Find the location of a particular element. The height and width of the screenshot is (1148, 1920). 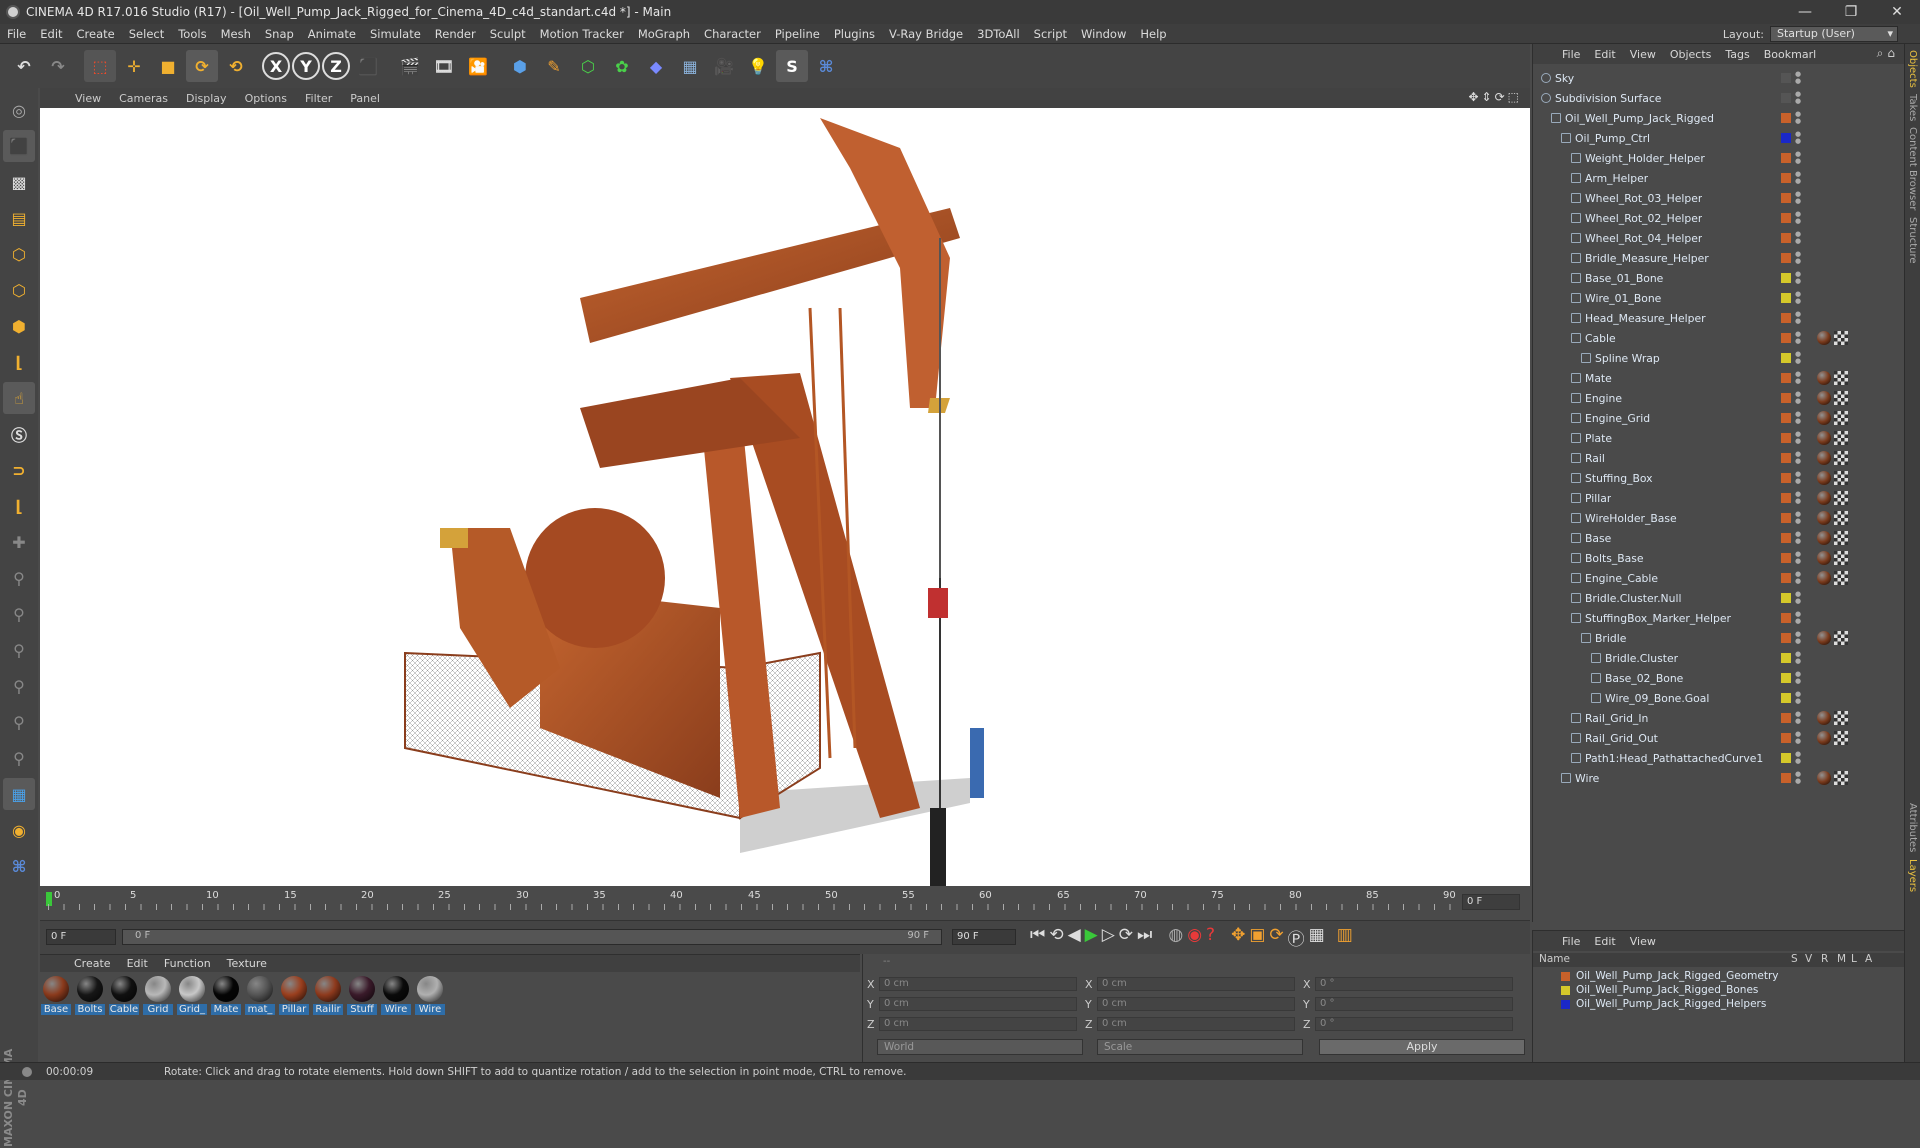

render-view-icon: 🎬 is located at coordinates (410, 66).